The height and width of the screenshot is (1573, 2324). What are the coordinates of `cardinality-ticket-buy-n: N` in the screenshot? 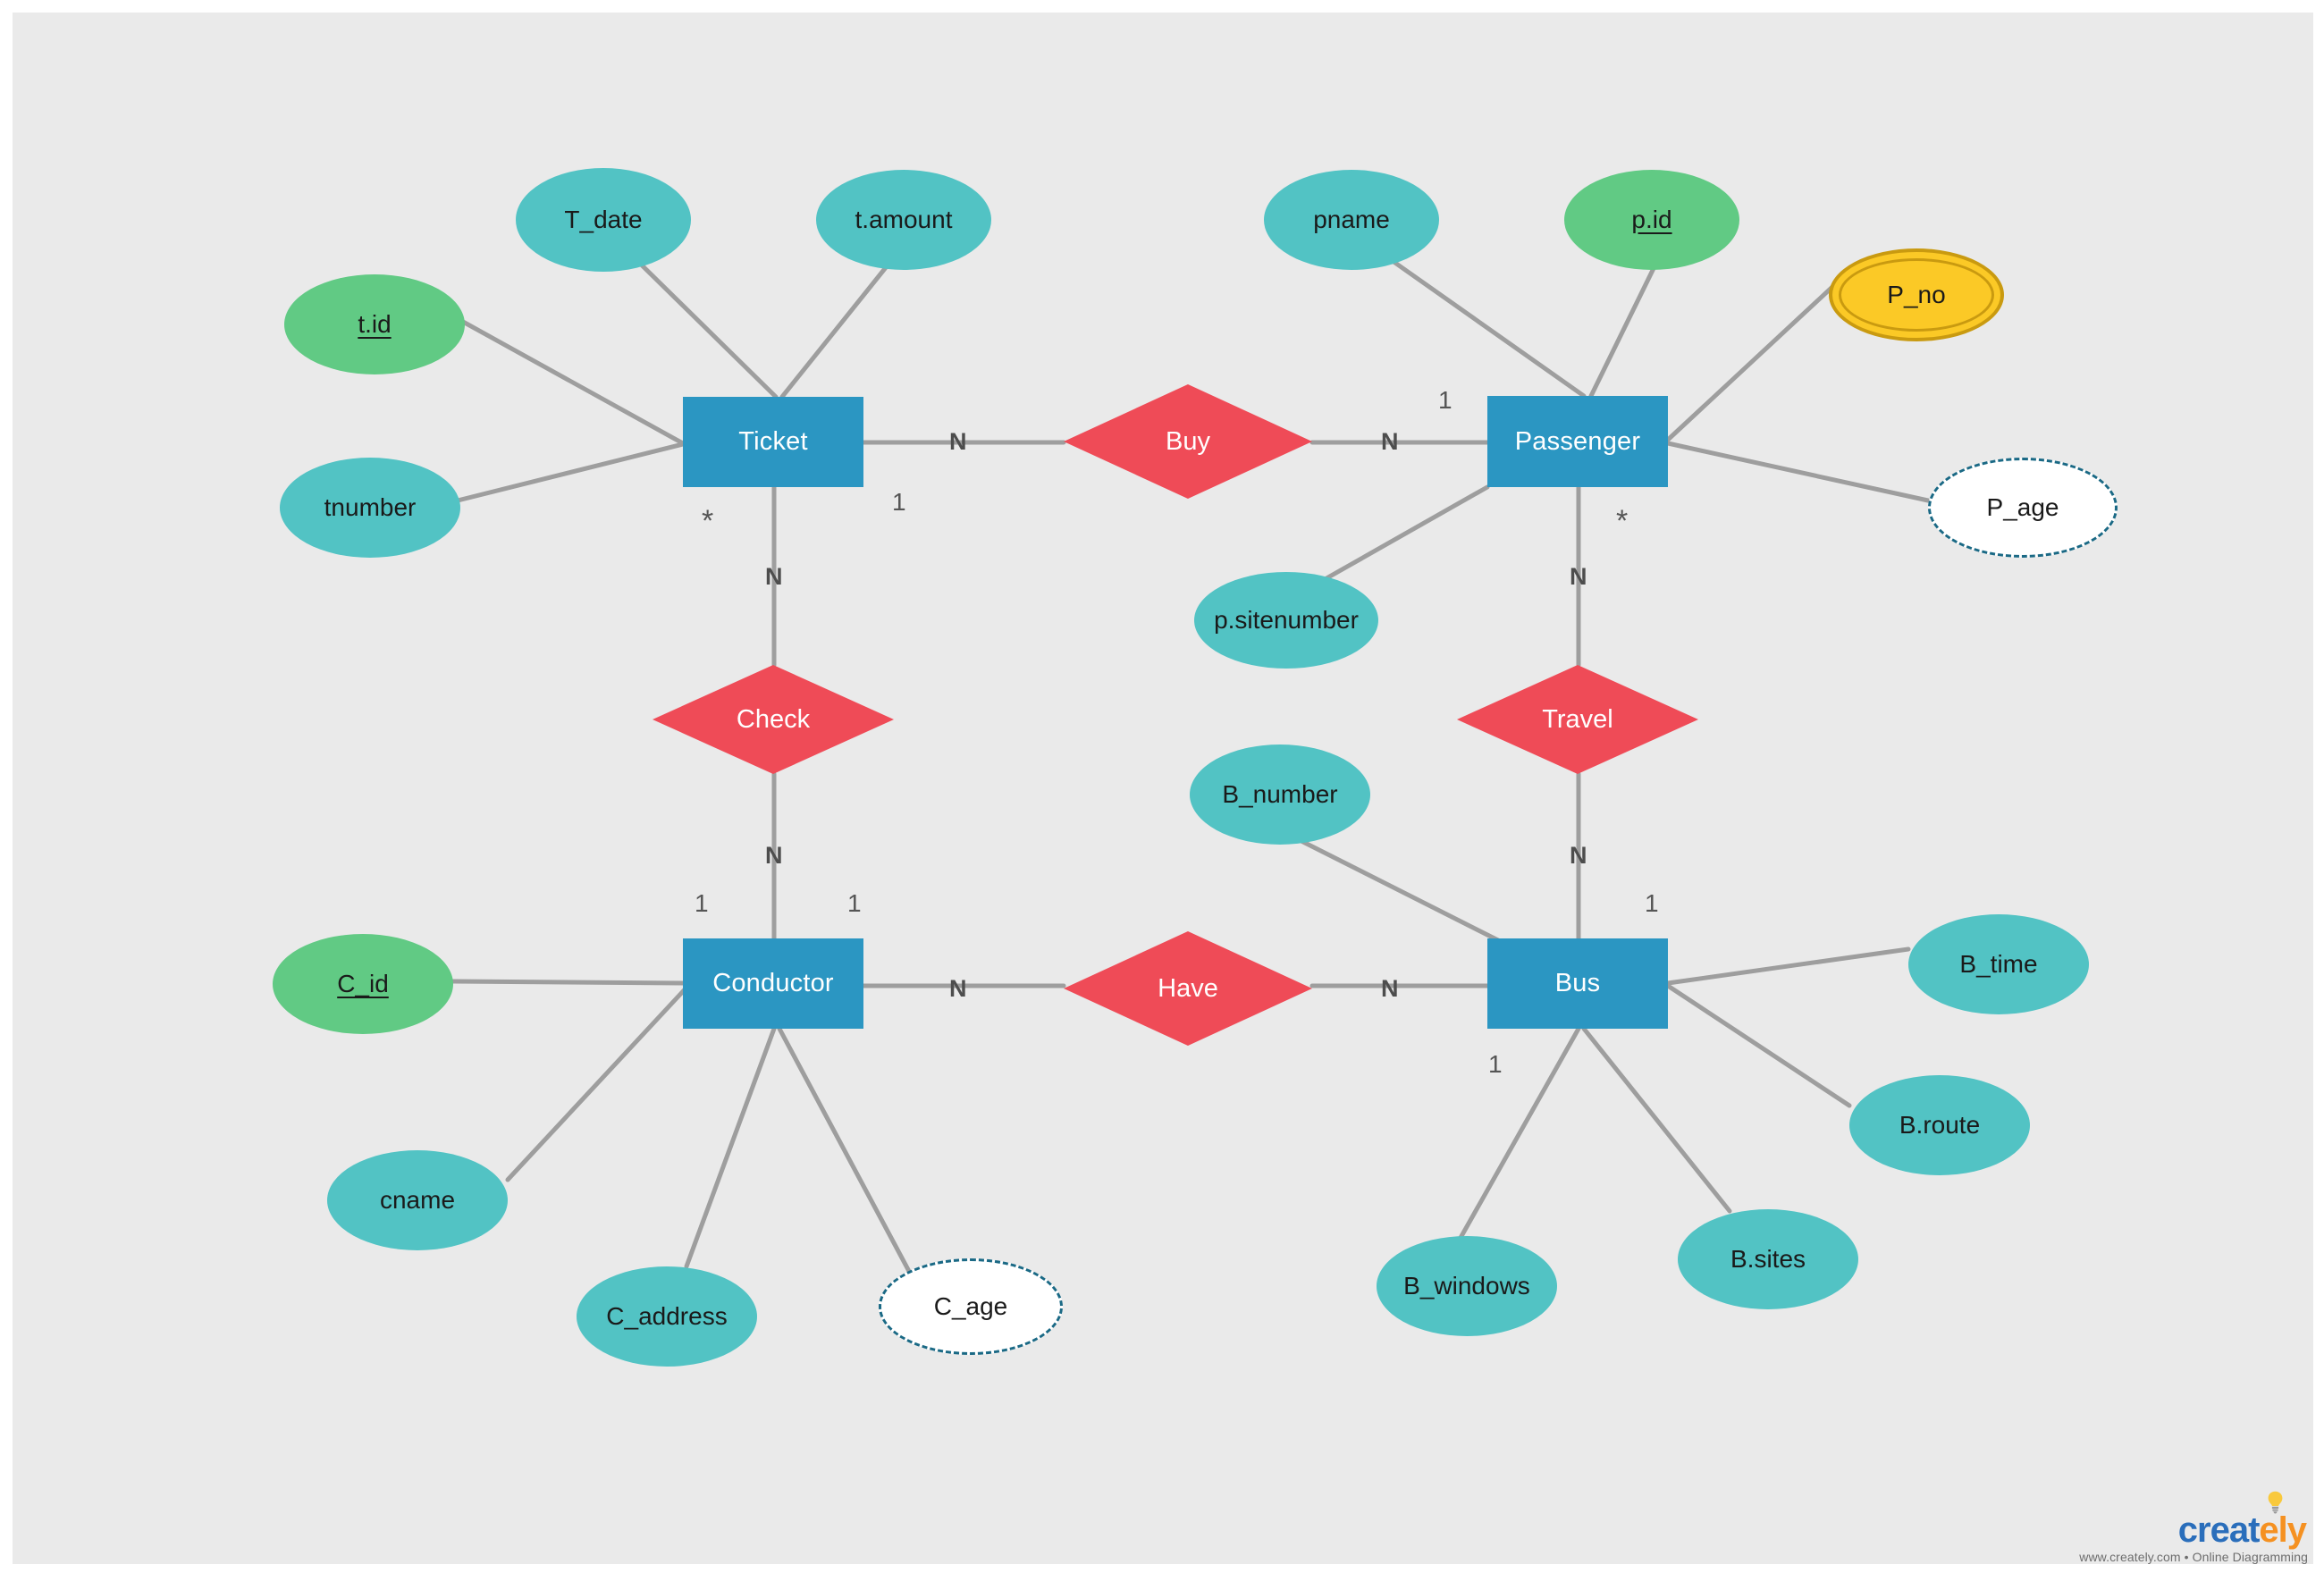 It's located at (958, 442).